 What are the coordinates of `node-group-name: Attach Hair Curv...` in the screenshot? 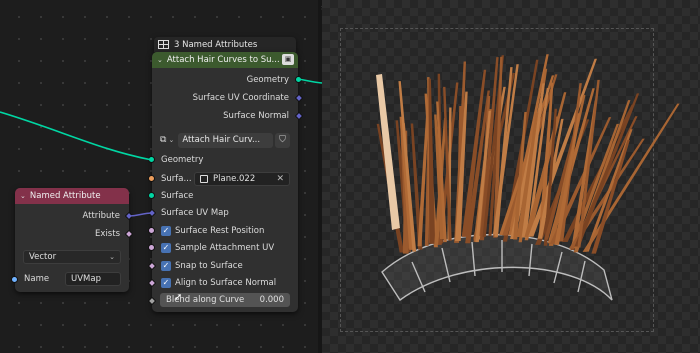 It's located at (221, 140).